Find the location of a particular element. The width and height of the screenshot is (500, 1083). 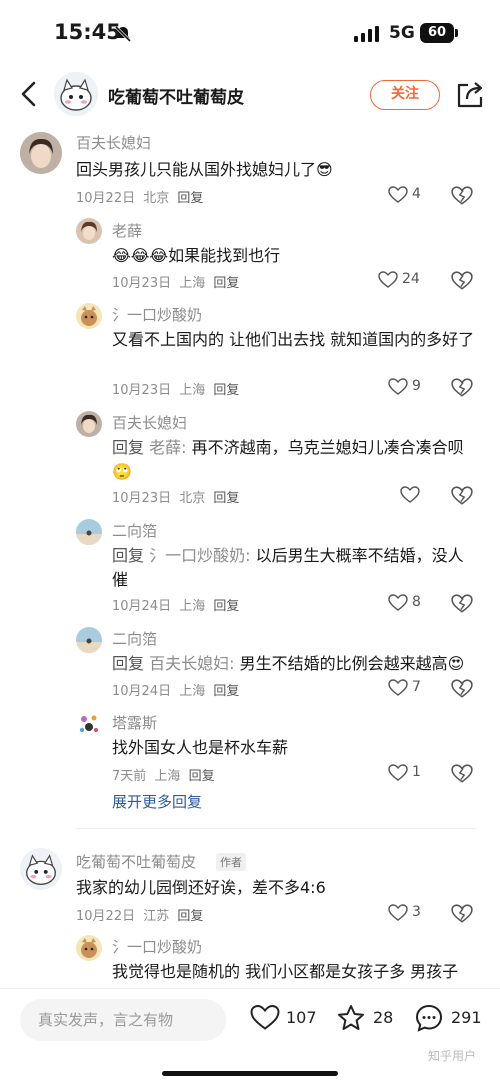

comment-bubble-icon is located at coordinates (429, 1018).